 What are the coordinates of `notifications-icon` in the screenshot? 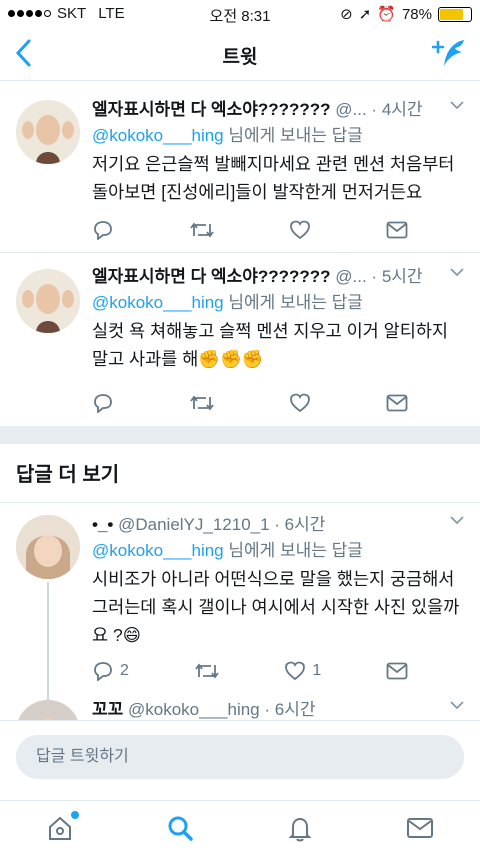 It's located at (300, 829).